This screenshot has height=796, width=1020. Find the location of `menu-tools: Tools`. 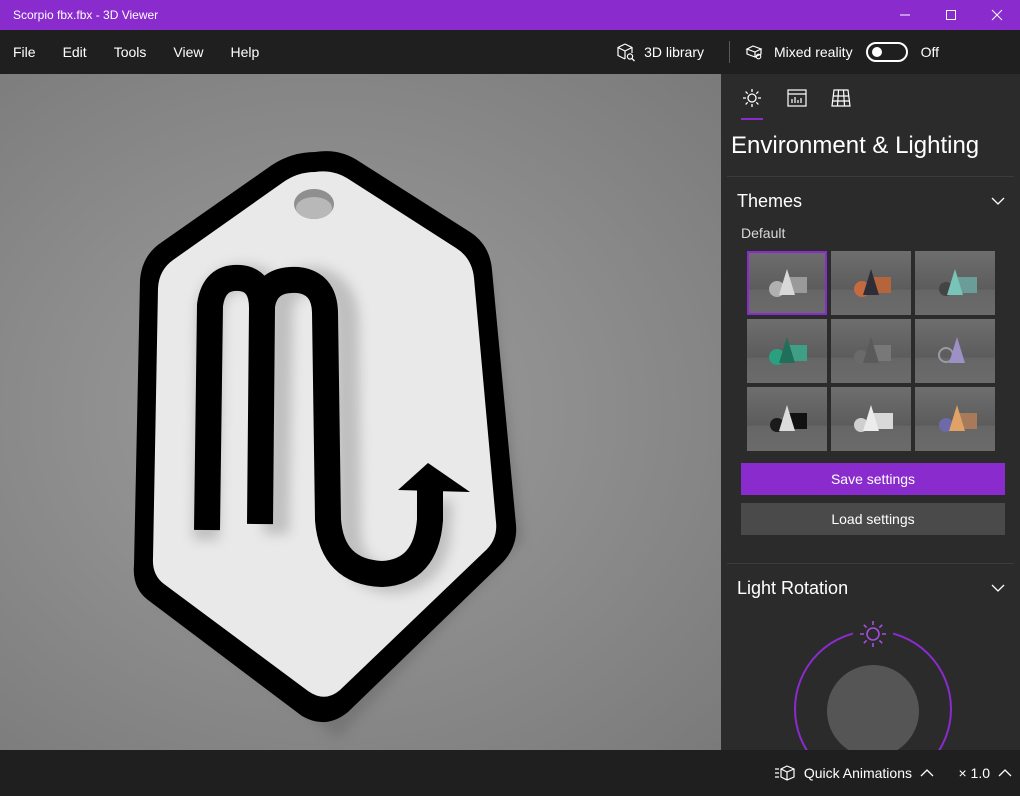

menu-tools: Tools is located at coordinates (130, 52).